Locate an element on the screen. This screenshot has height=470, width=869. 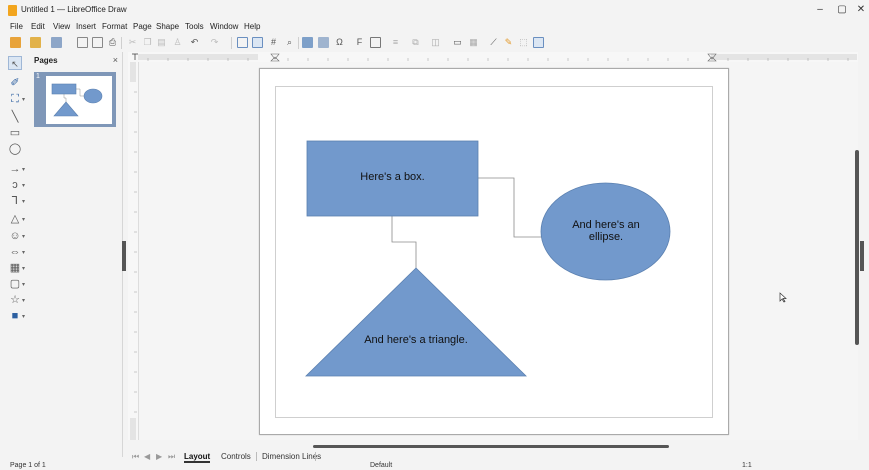
ellipse-text: And here's an ellipse. is located at coordinates (606, 231).